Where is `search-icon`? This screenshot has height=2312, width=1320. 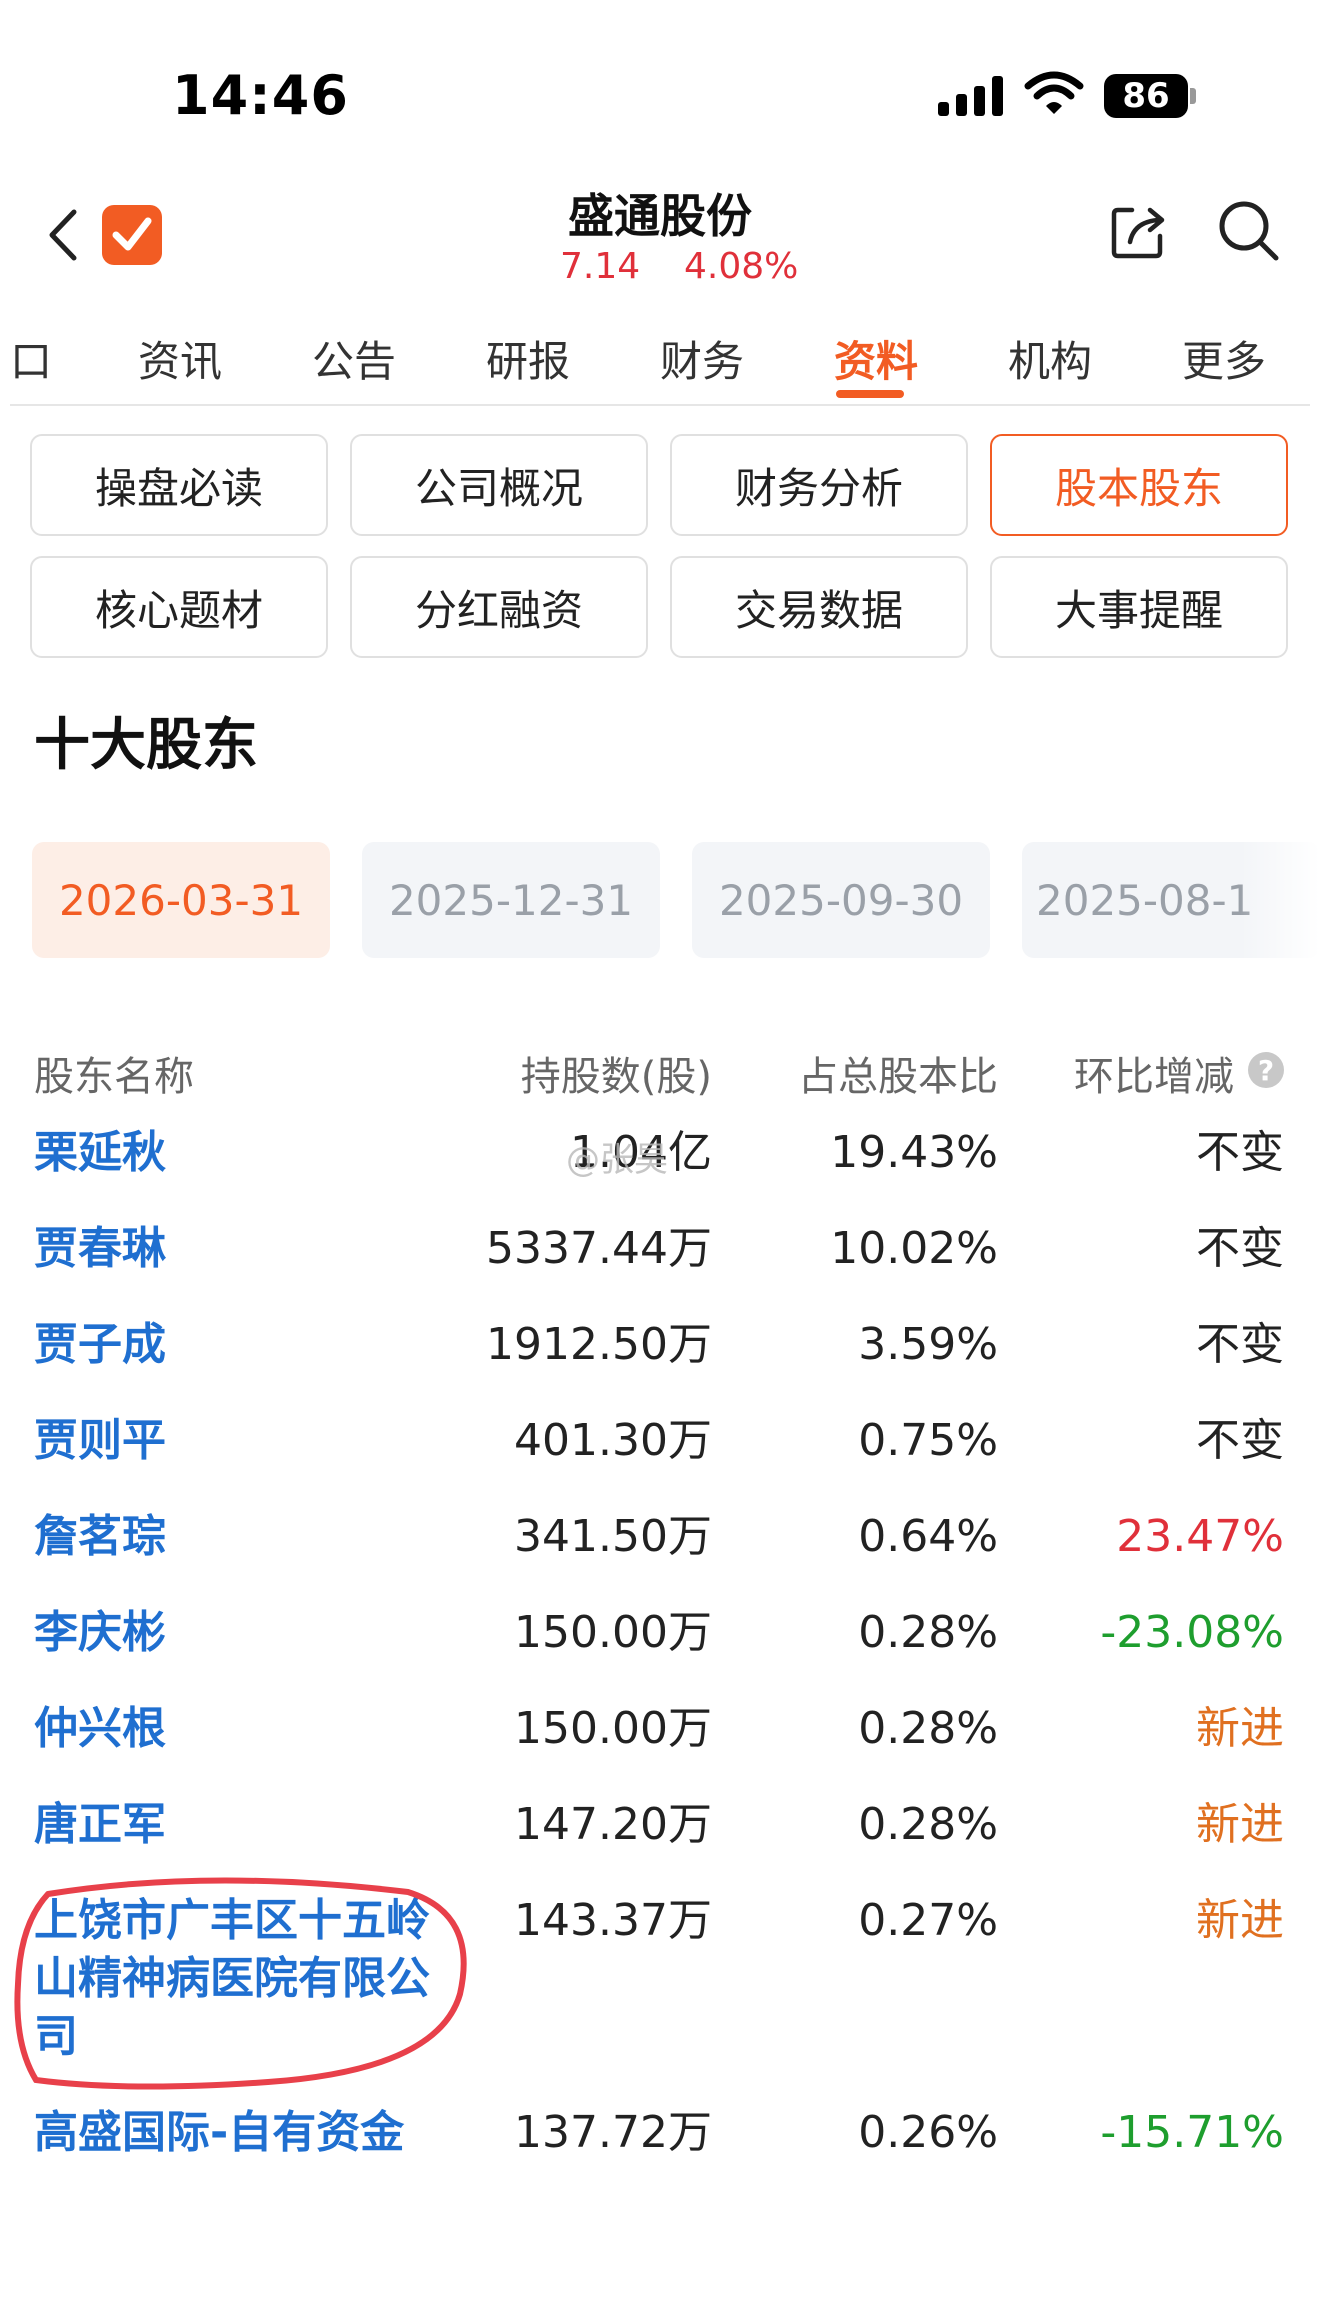 search-icon is located at coordinates (1249, 231).